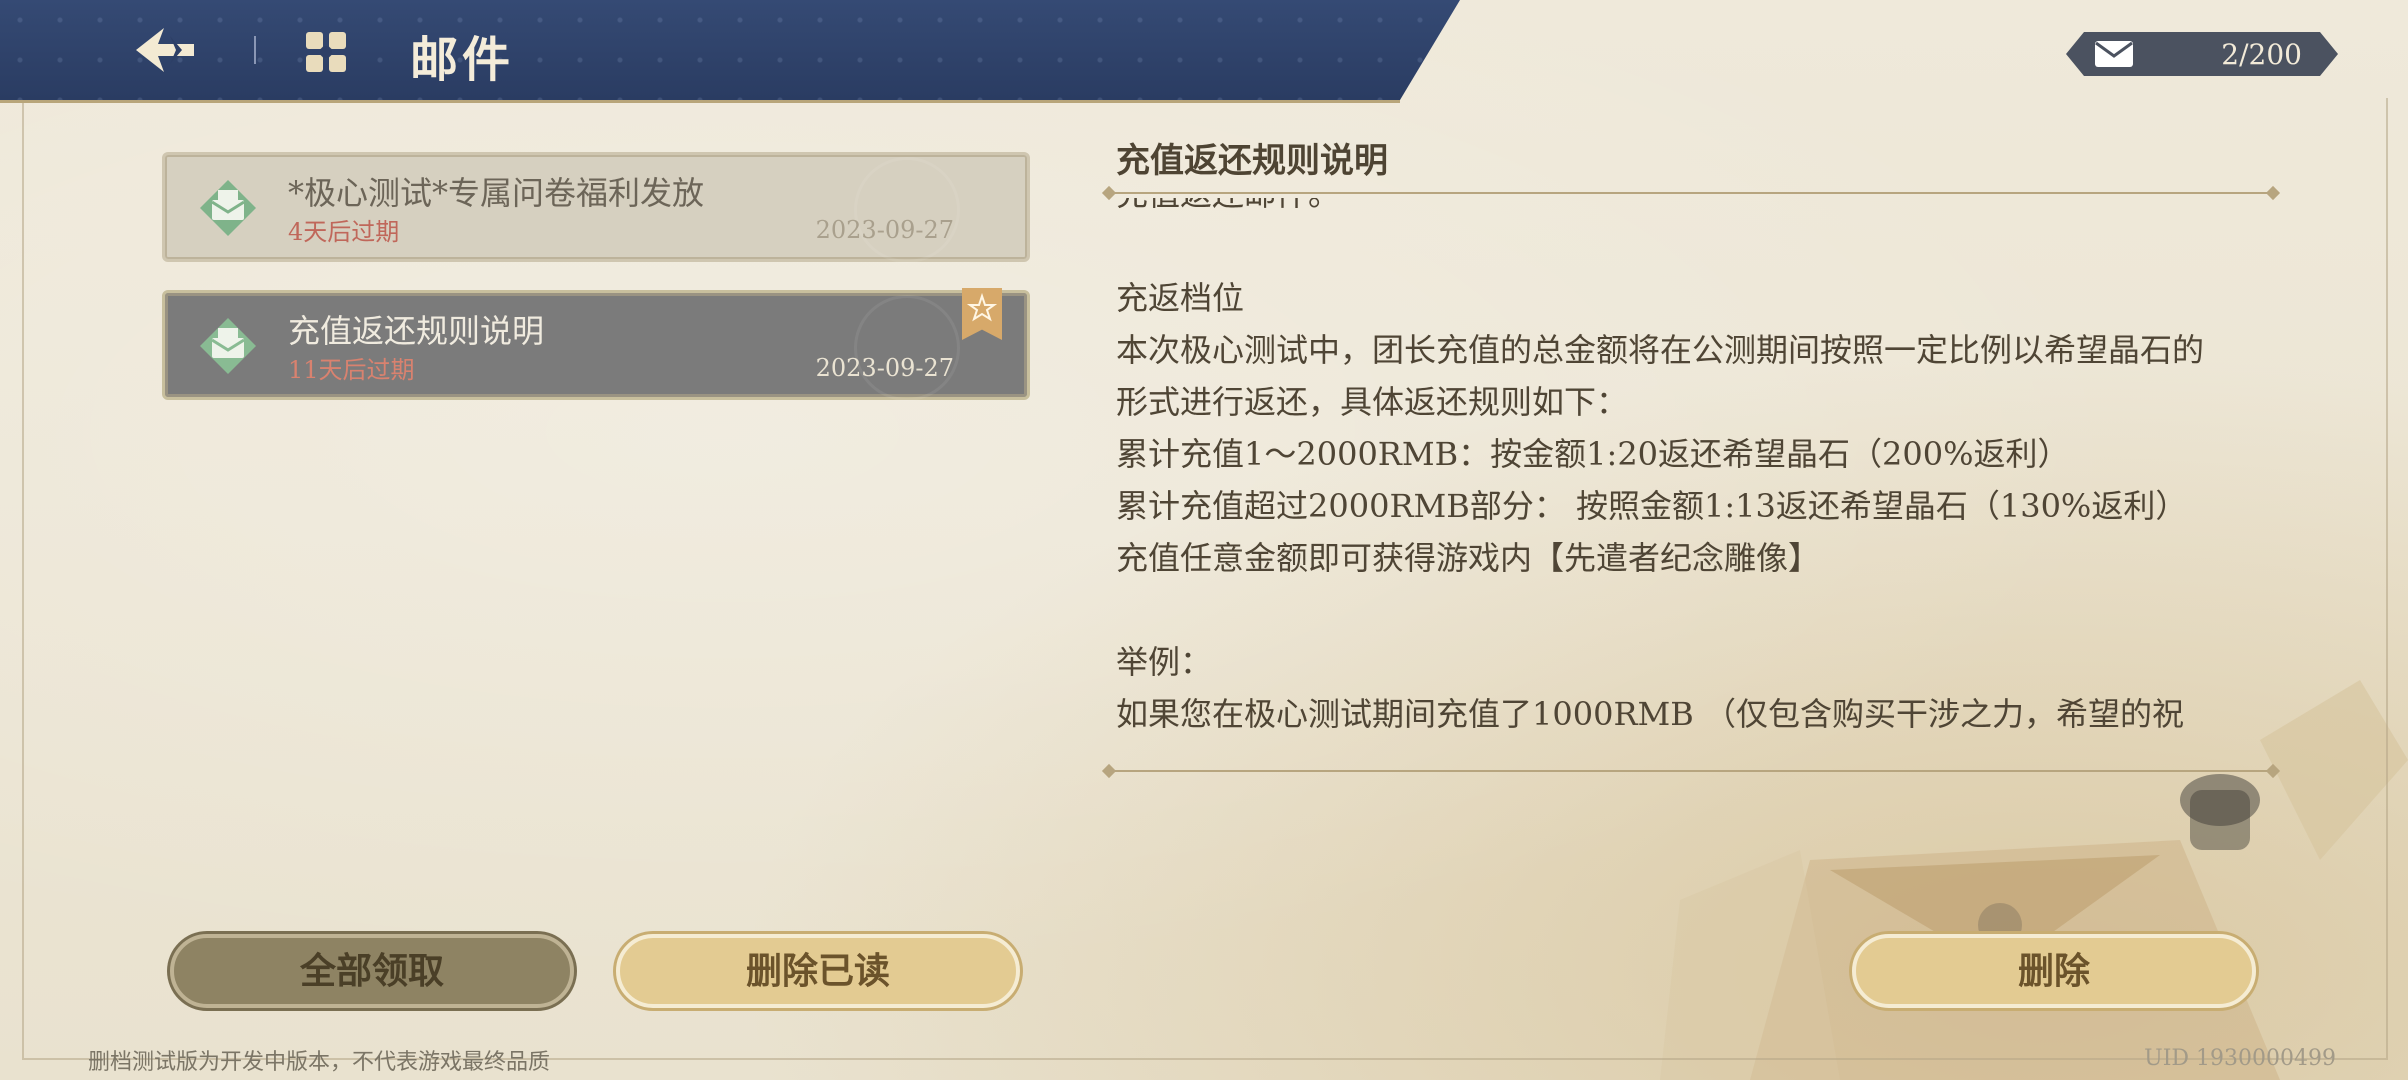  I want to click on header-trim, so click(700, 101).